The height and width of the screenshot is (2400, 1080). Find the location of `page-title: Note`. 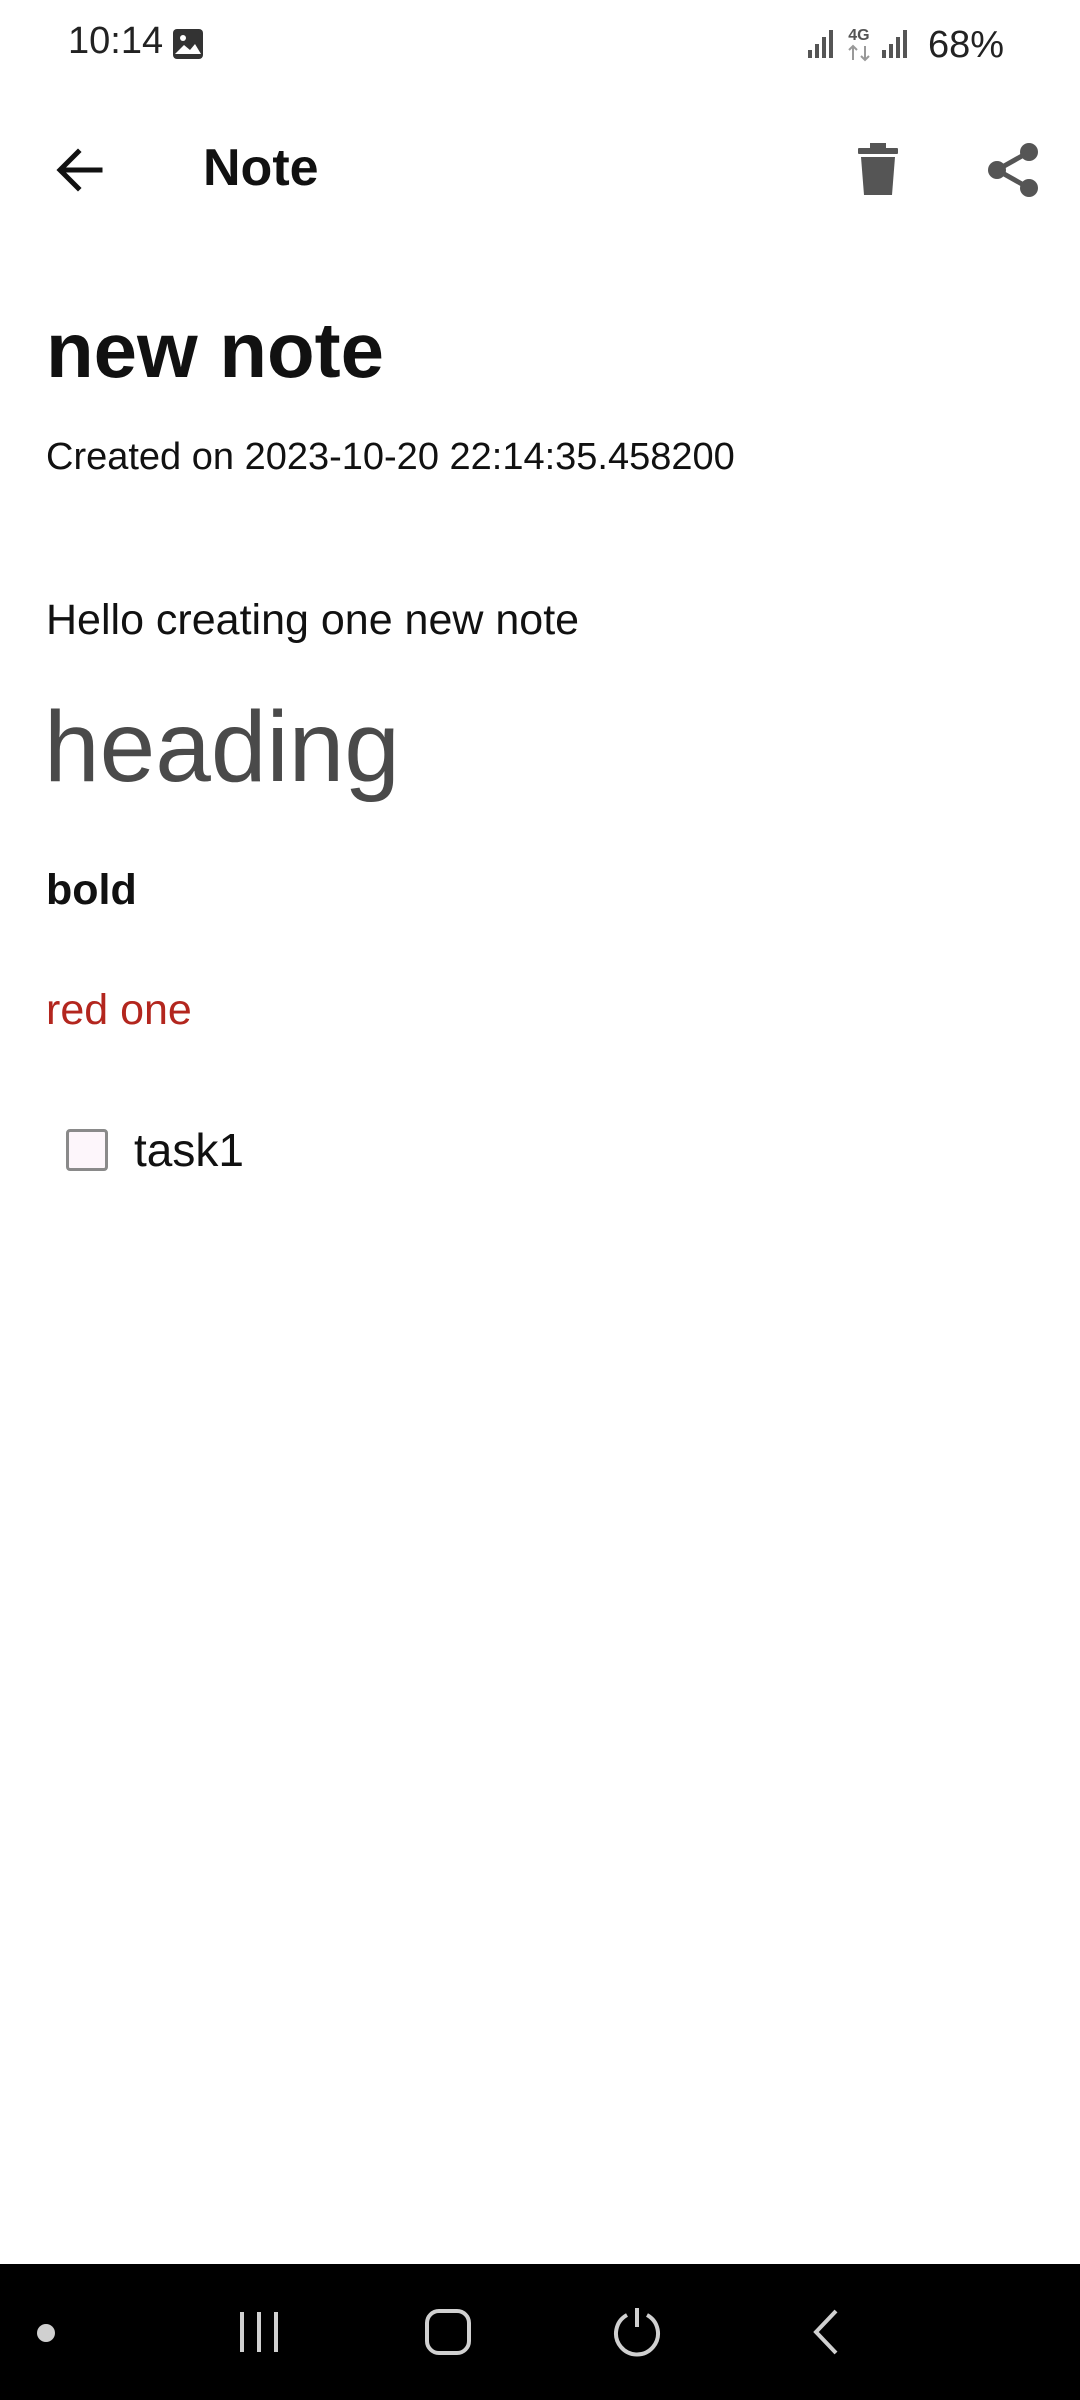

page-title: Note is located at coordinates (261, 168).